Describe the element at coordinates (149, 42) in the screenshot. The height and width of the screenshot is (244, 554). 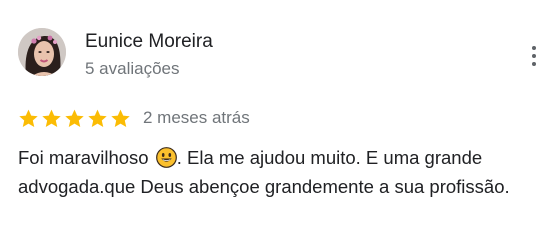
I see `author-name: Eunice Moreira` at that location.